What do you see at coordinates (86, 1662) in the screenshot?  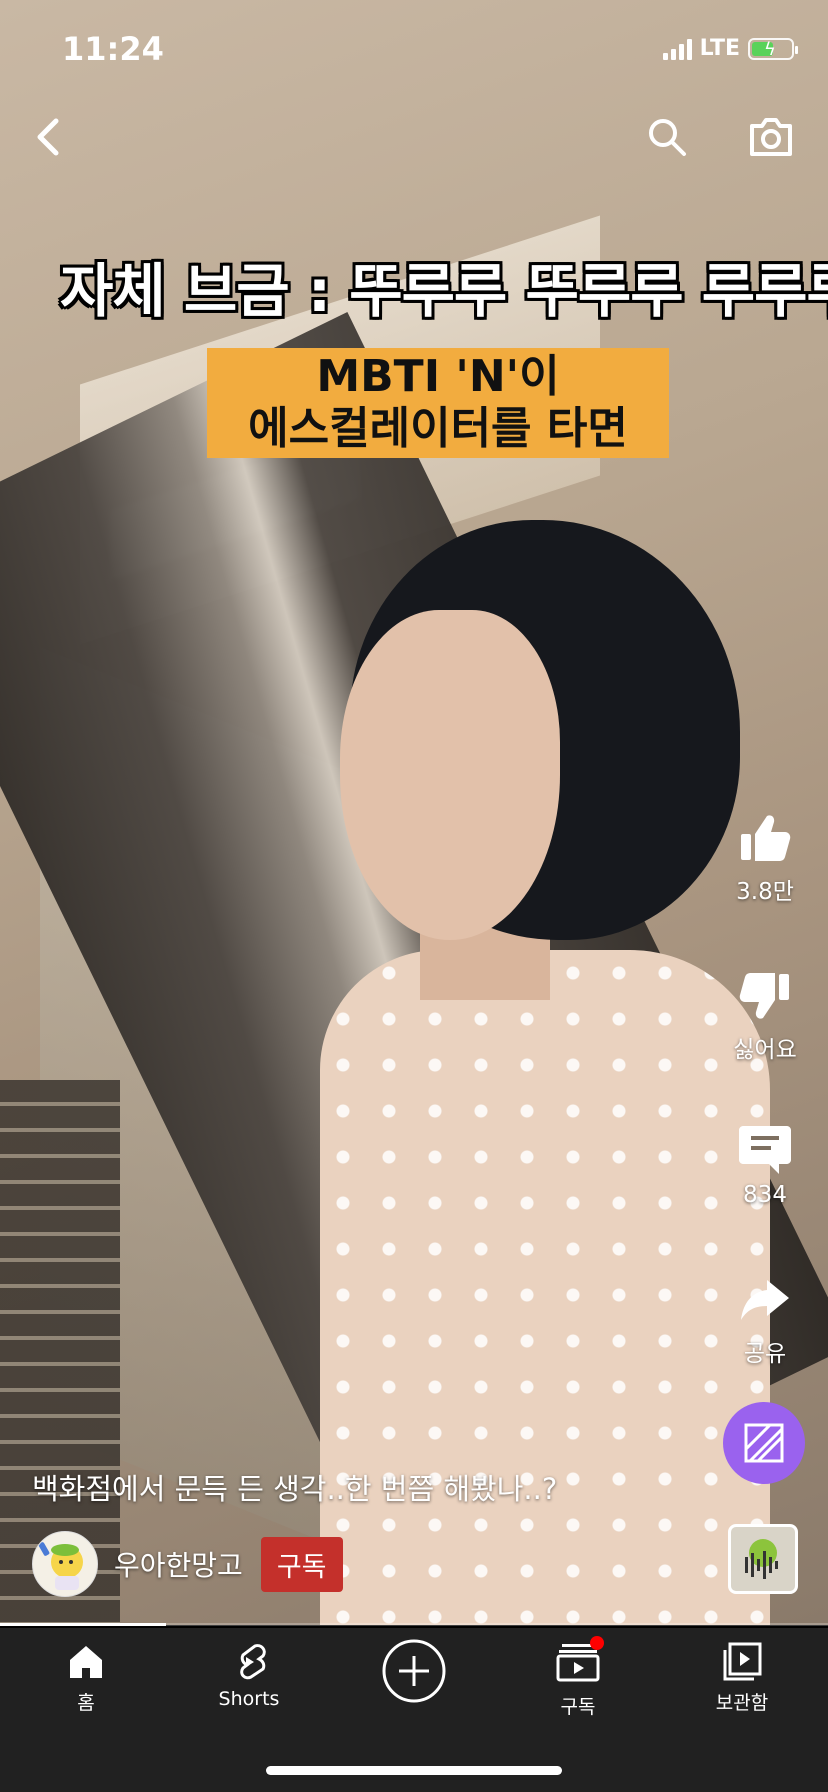 I see `home-icon` at bounding box center [86, 1662].